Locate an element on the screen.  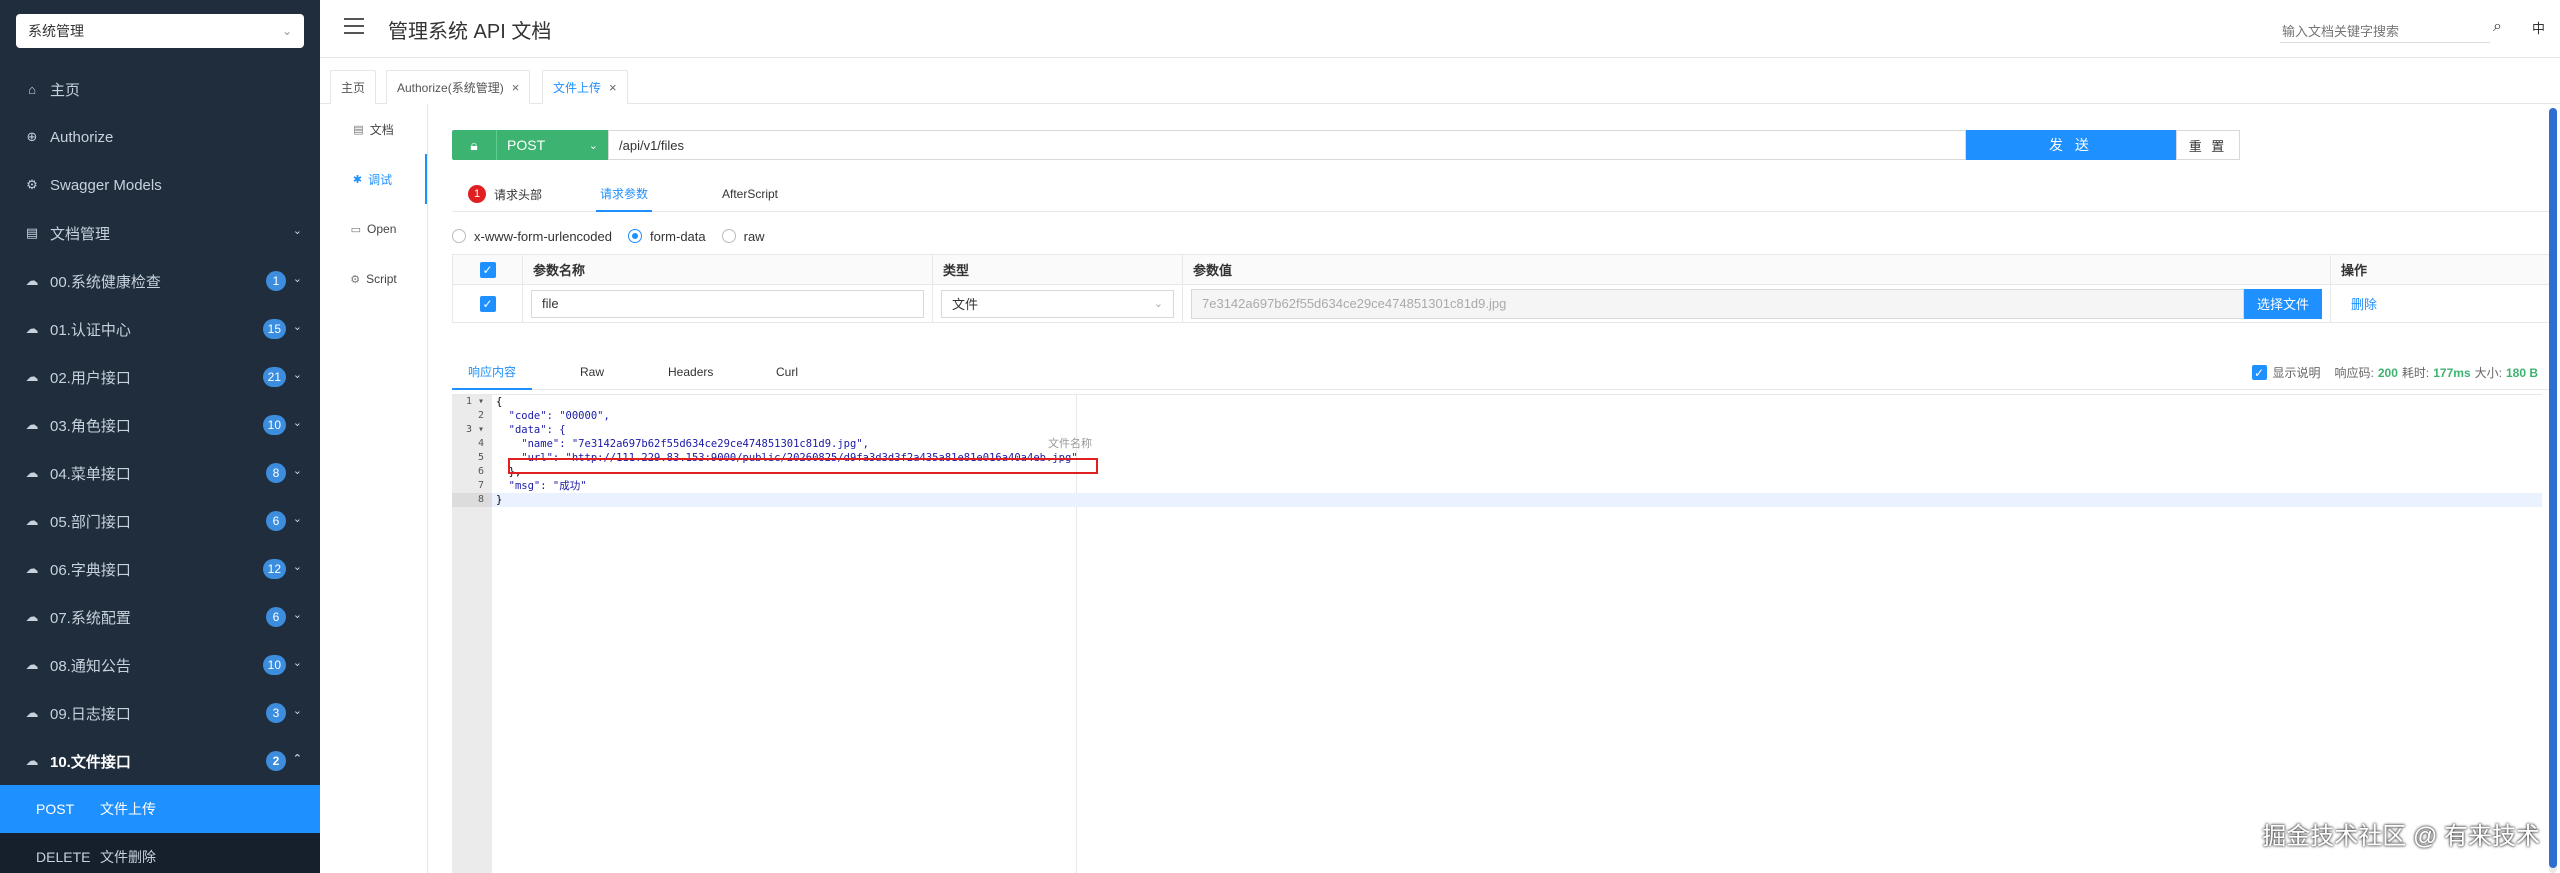
tab-after-script: AfterScript is located at coordinates (750, 194).